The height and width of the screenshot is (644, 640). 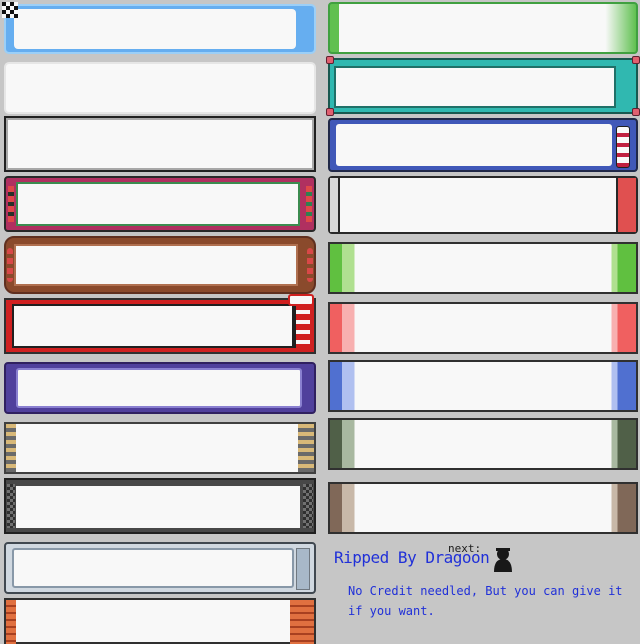 I want to click on checkered-cursor-icon, so click(x=10, y=10).